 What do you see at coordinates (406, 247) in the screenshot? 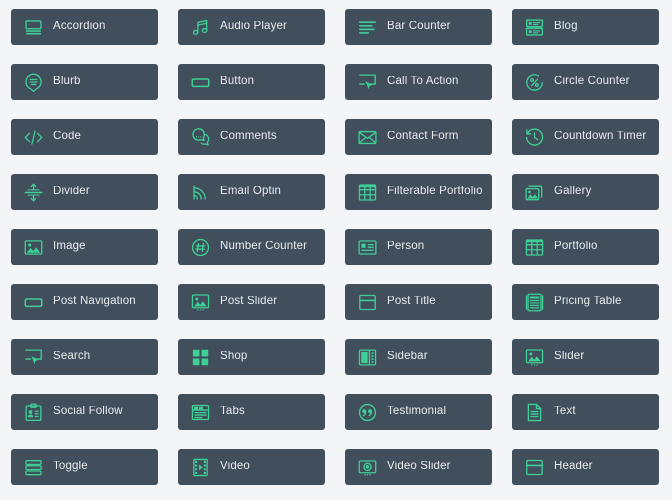
I see `module-tile-label: Person` at bounding box center [406, 247].